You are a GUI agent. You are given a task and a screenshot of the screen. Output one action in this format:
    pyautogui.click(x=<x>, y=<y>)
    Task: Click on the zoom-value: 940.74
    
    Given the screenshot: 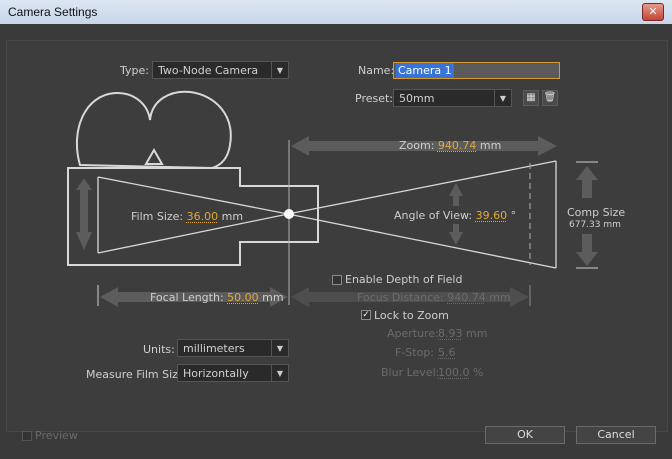 What is the action you would take?
    pyautogui.click(x=457, y=145)
    